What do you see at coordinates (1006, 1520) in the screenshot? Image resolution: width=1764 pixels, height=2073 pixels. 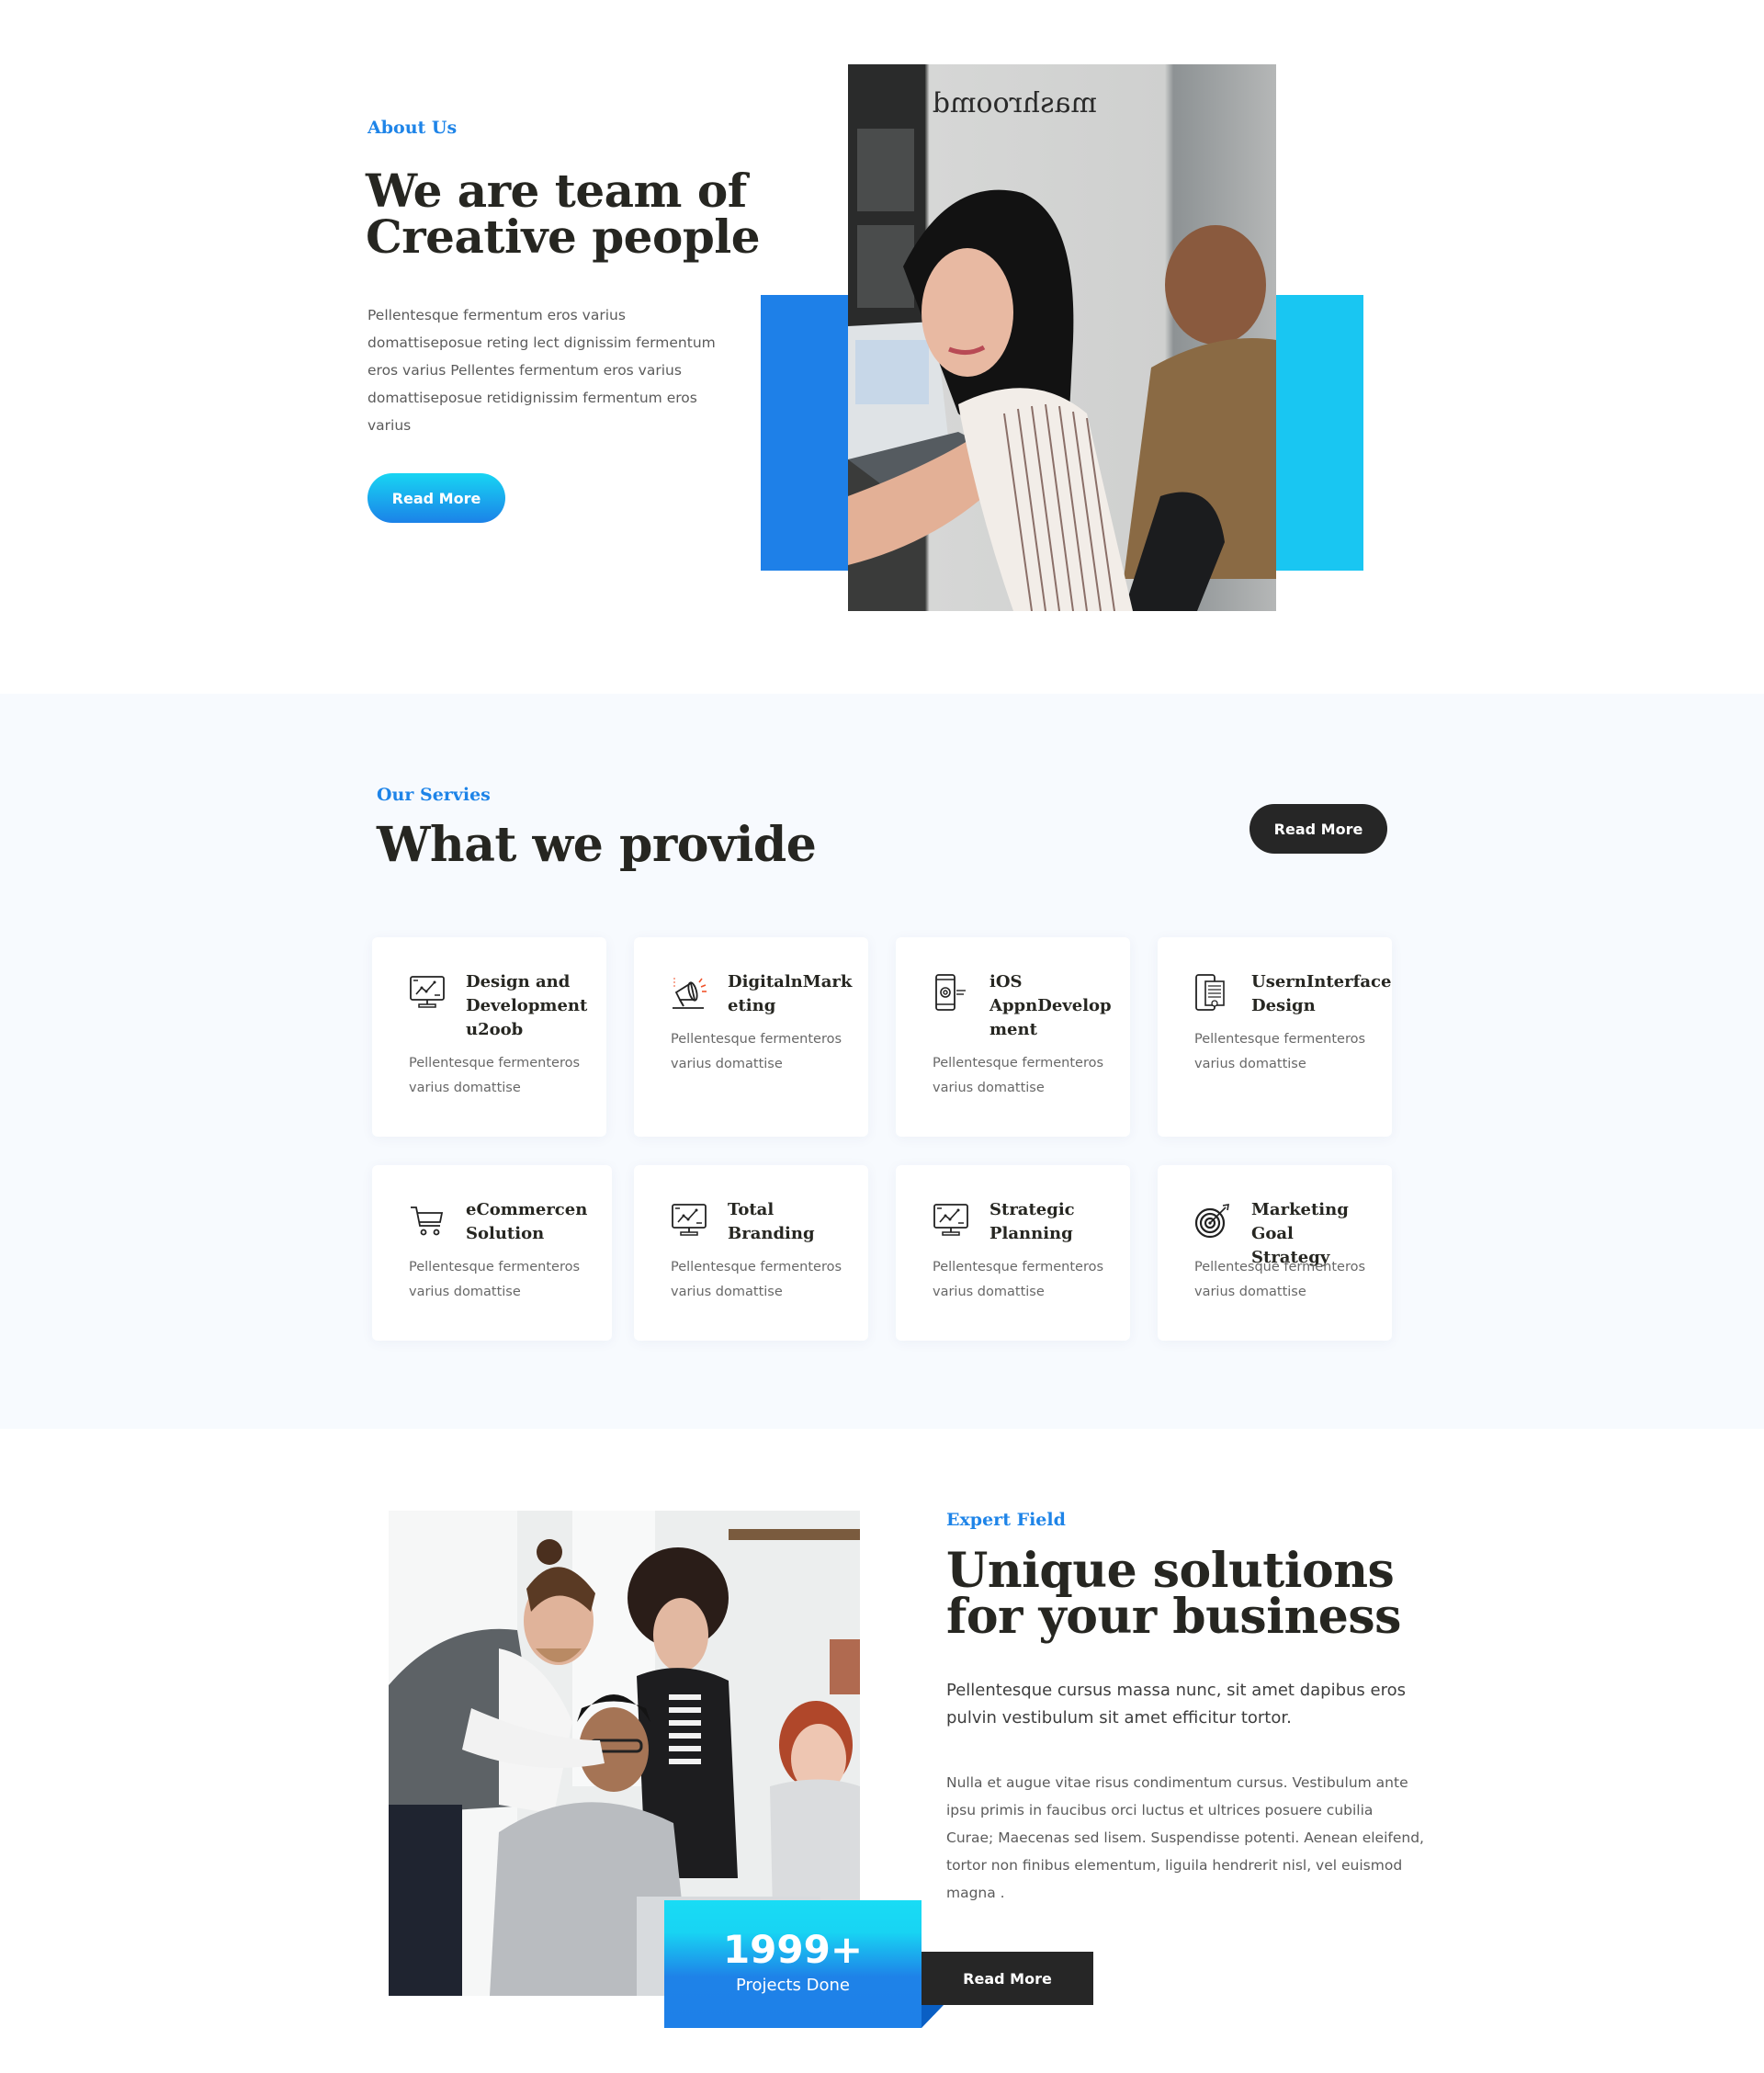 I see `expert-eyebrow: Expert Field` at bounding box center [1006, 1520].